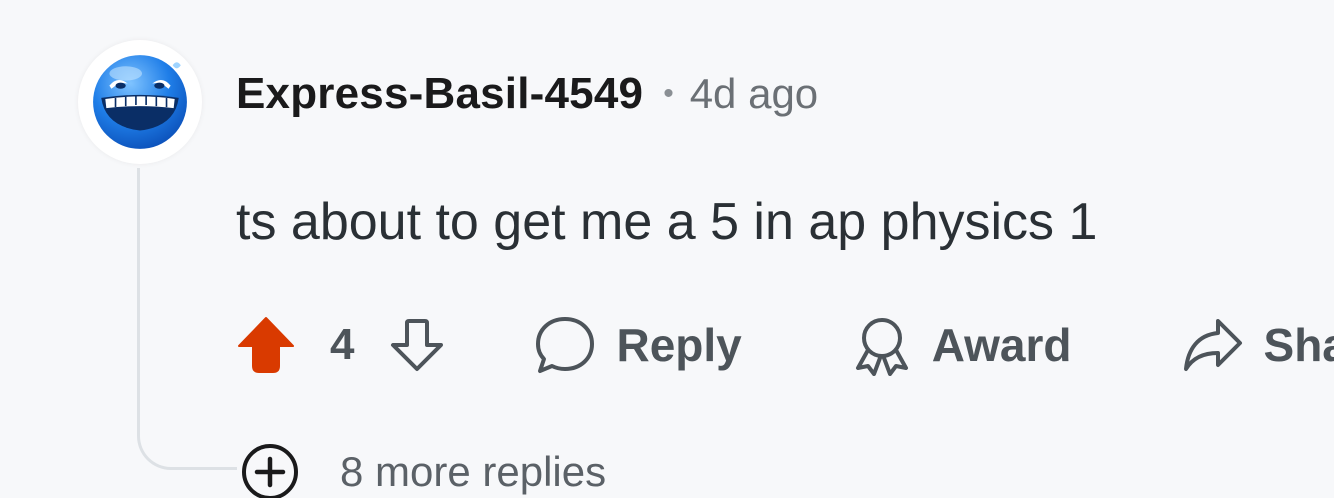  Describe the element at coordinates (187, 319) in the screenshot. I see `thread-line` at that location.